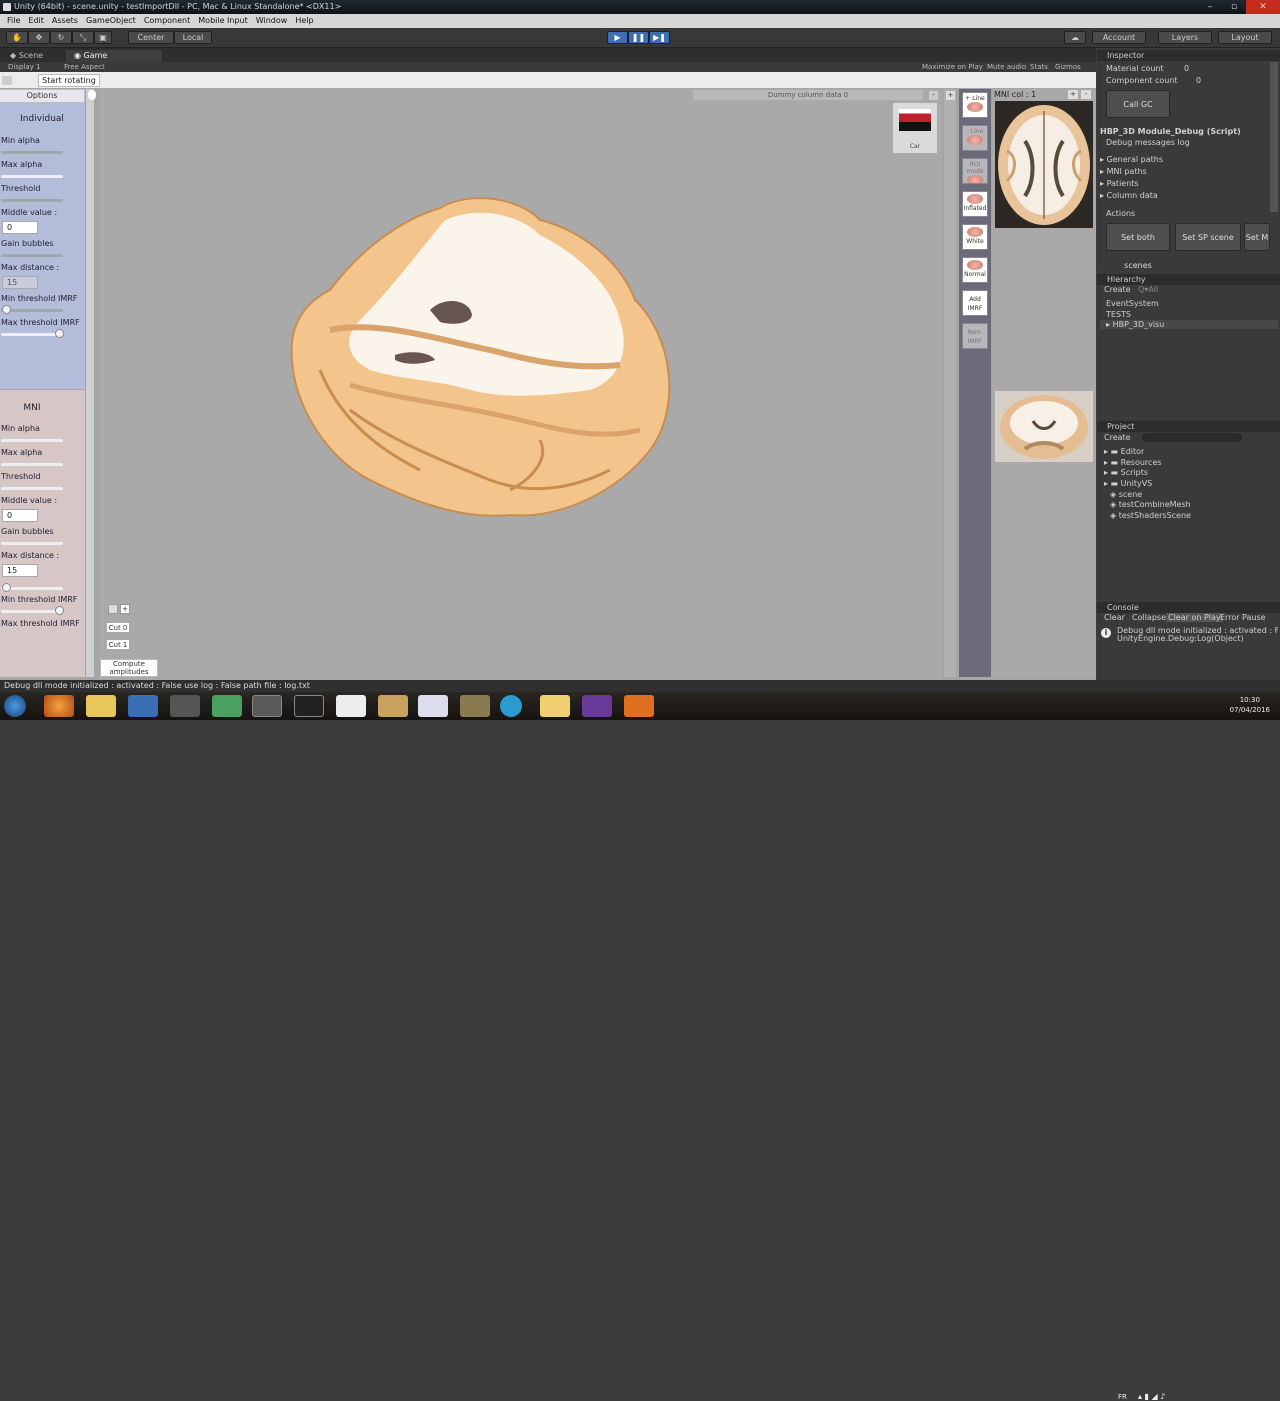 The height and width of the screenshot is (1401, 1280). What do you see at coordinates (1128, 483) in the screenshot?
I see `project-item-unityvs: ▸ ▬ UnityVS` at bounding box center [1128, 483].